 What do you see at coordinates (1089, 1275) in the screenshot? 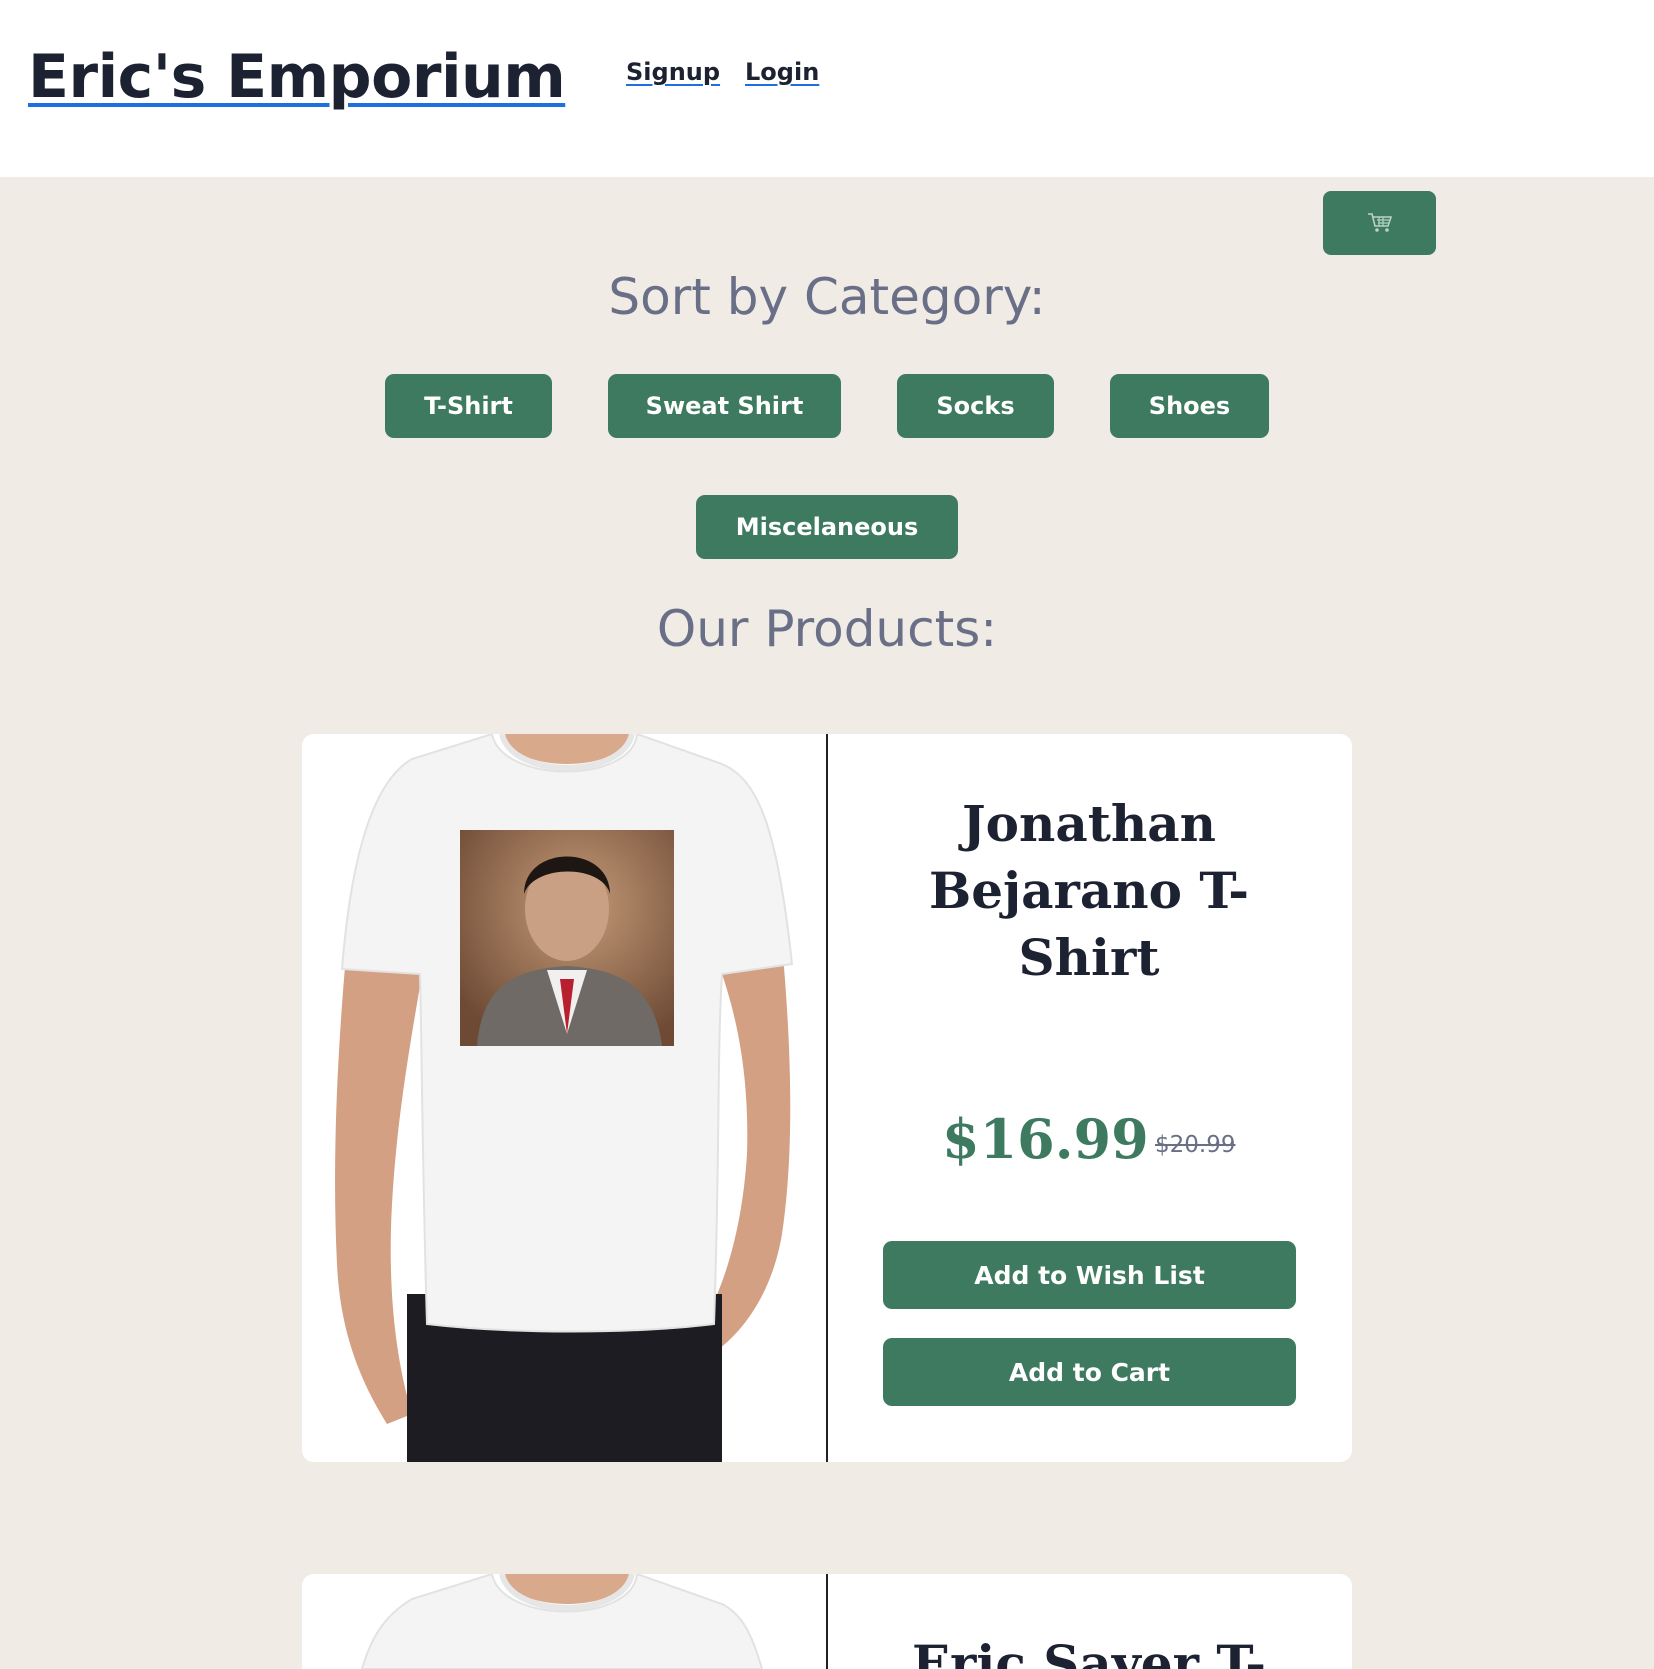
I see `add-to-wishlist-button: Add to Wish List` at bounding box center [1089, 1275].